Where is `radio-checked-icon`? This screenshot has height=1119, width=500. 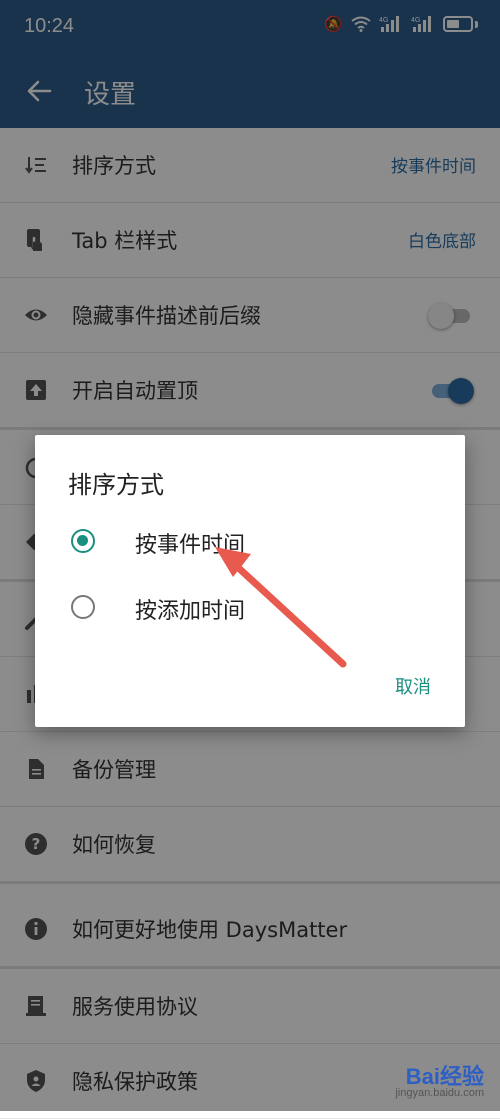 radio-checked-icon is located at coordinates (83, 541).